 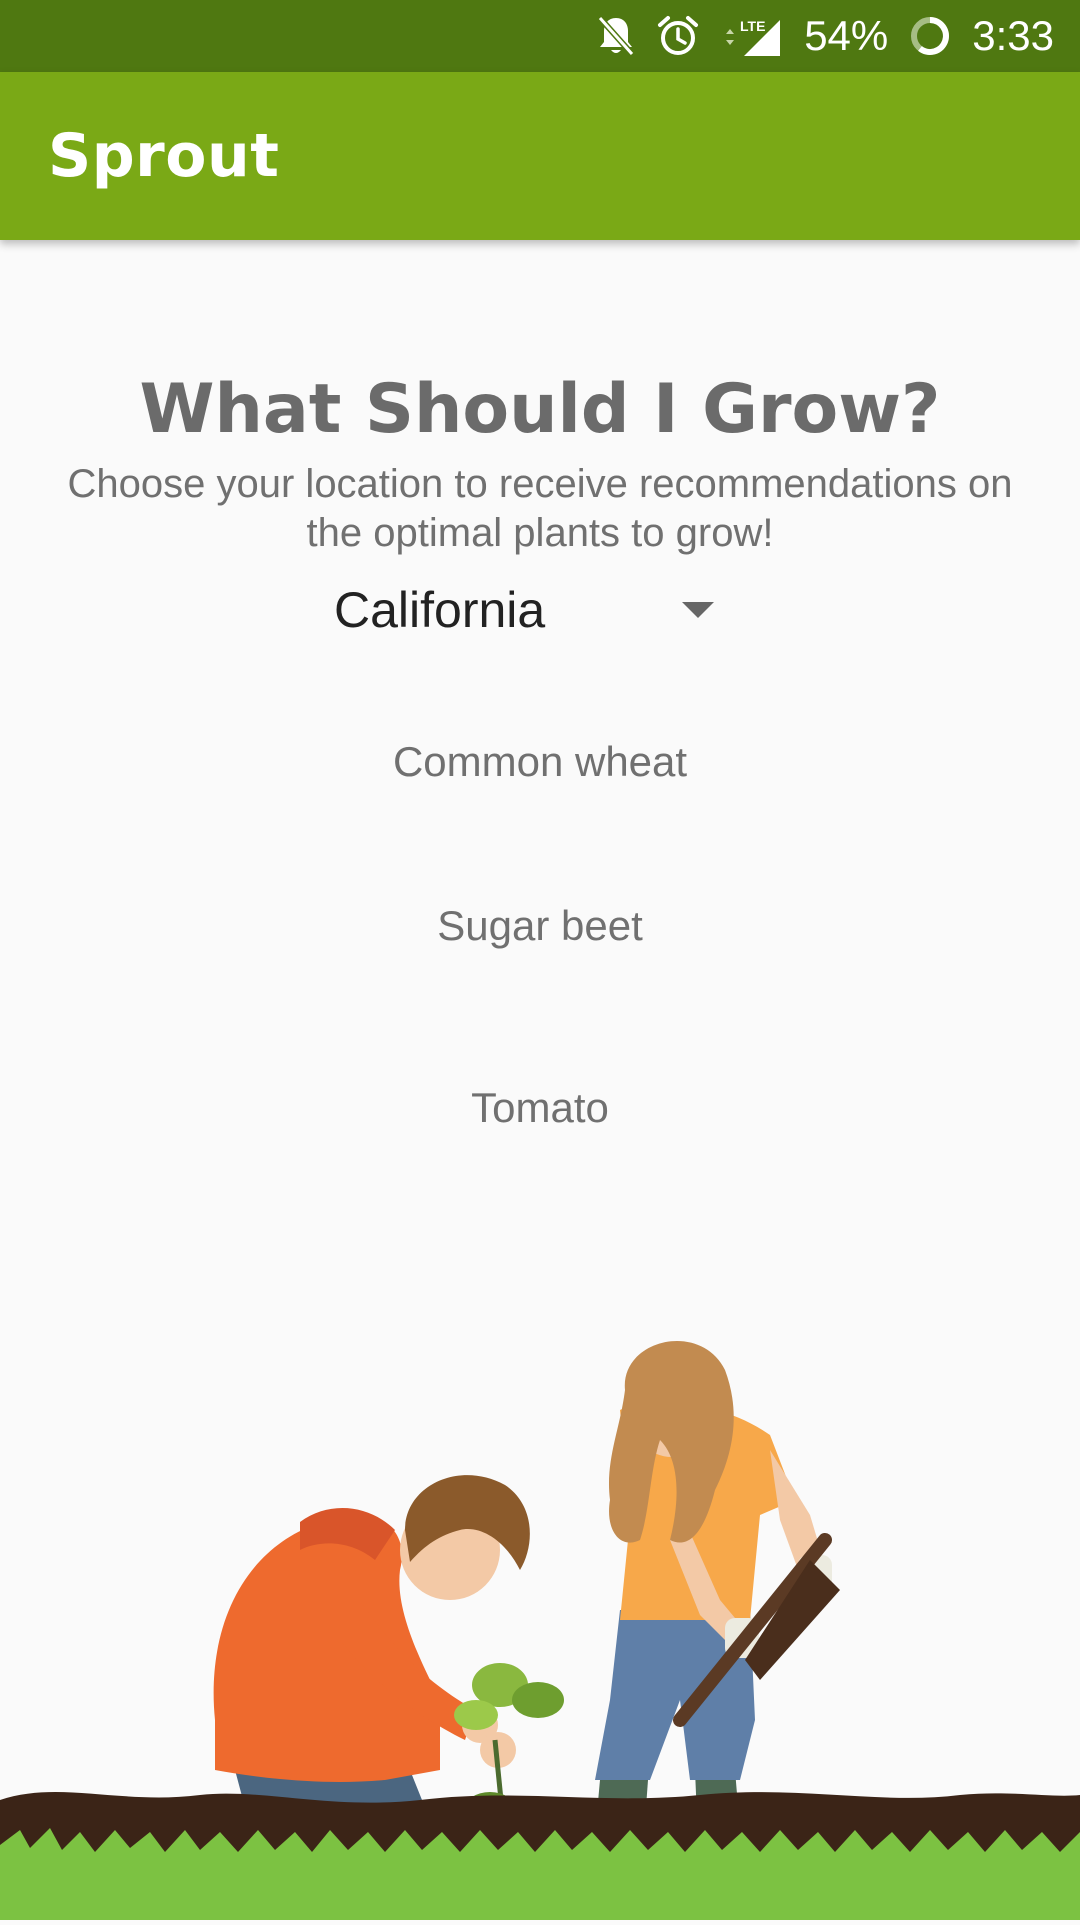 What do you see at coordinates (1013, 35) in the screenshot?
I see `clock: 3:33` at bounding box center [1013, 35].